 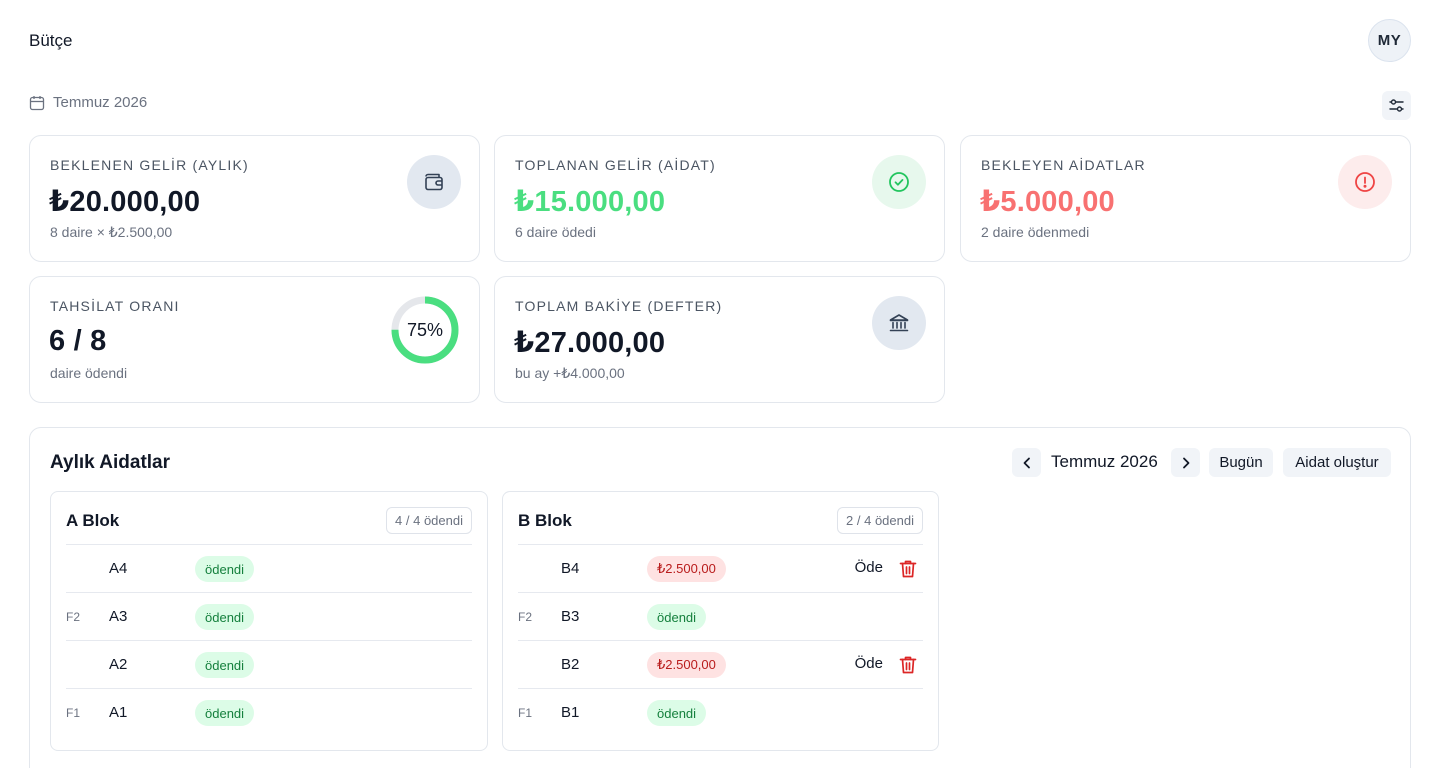 I want to click on section-title: Aylık Aidatlar, so click(x=110, y=462).